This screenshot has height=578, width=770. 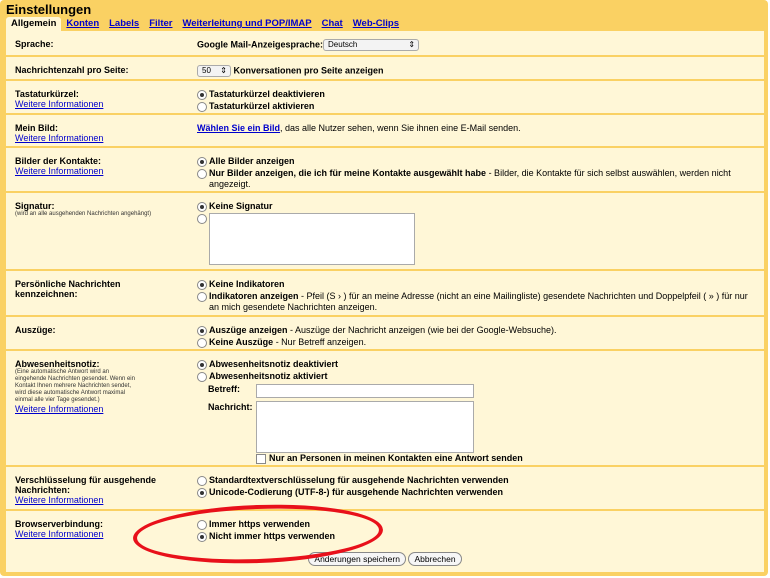 What do you see at coordinates (72, 70) in the screenshot?
I see `label: Nachrichtenzahl pro Seite:` at bounding box center [72, 70].